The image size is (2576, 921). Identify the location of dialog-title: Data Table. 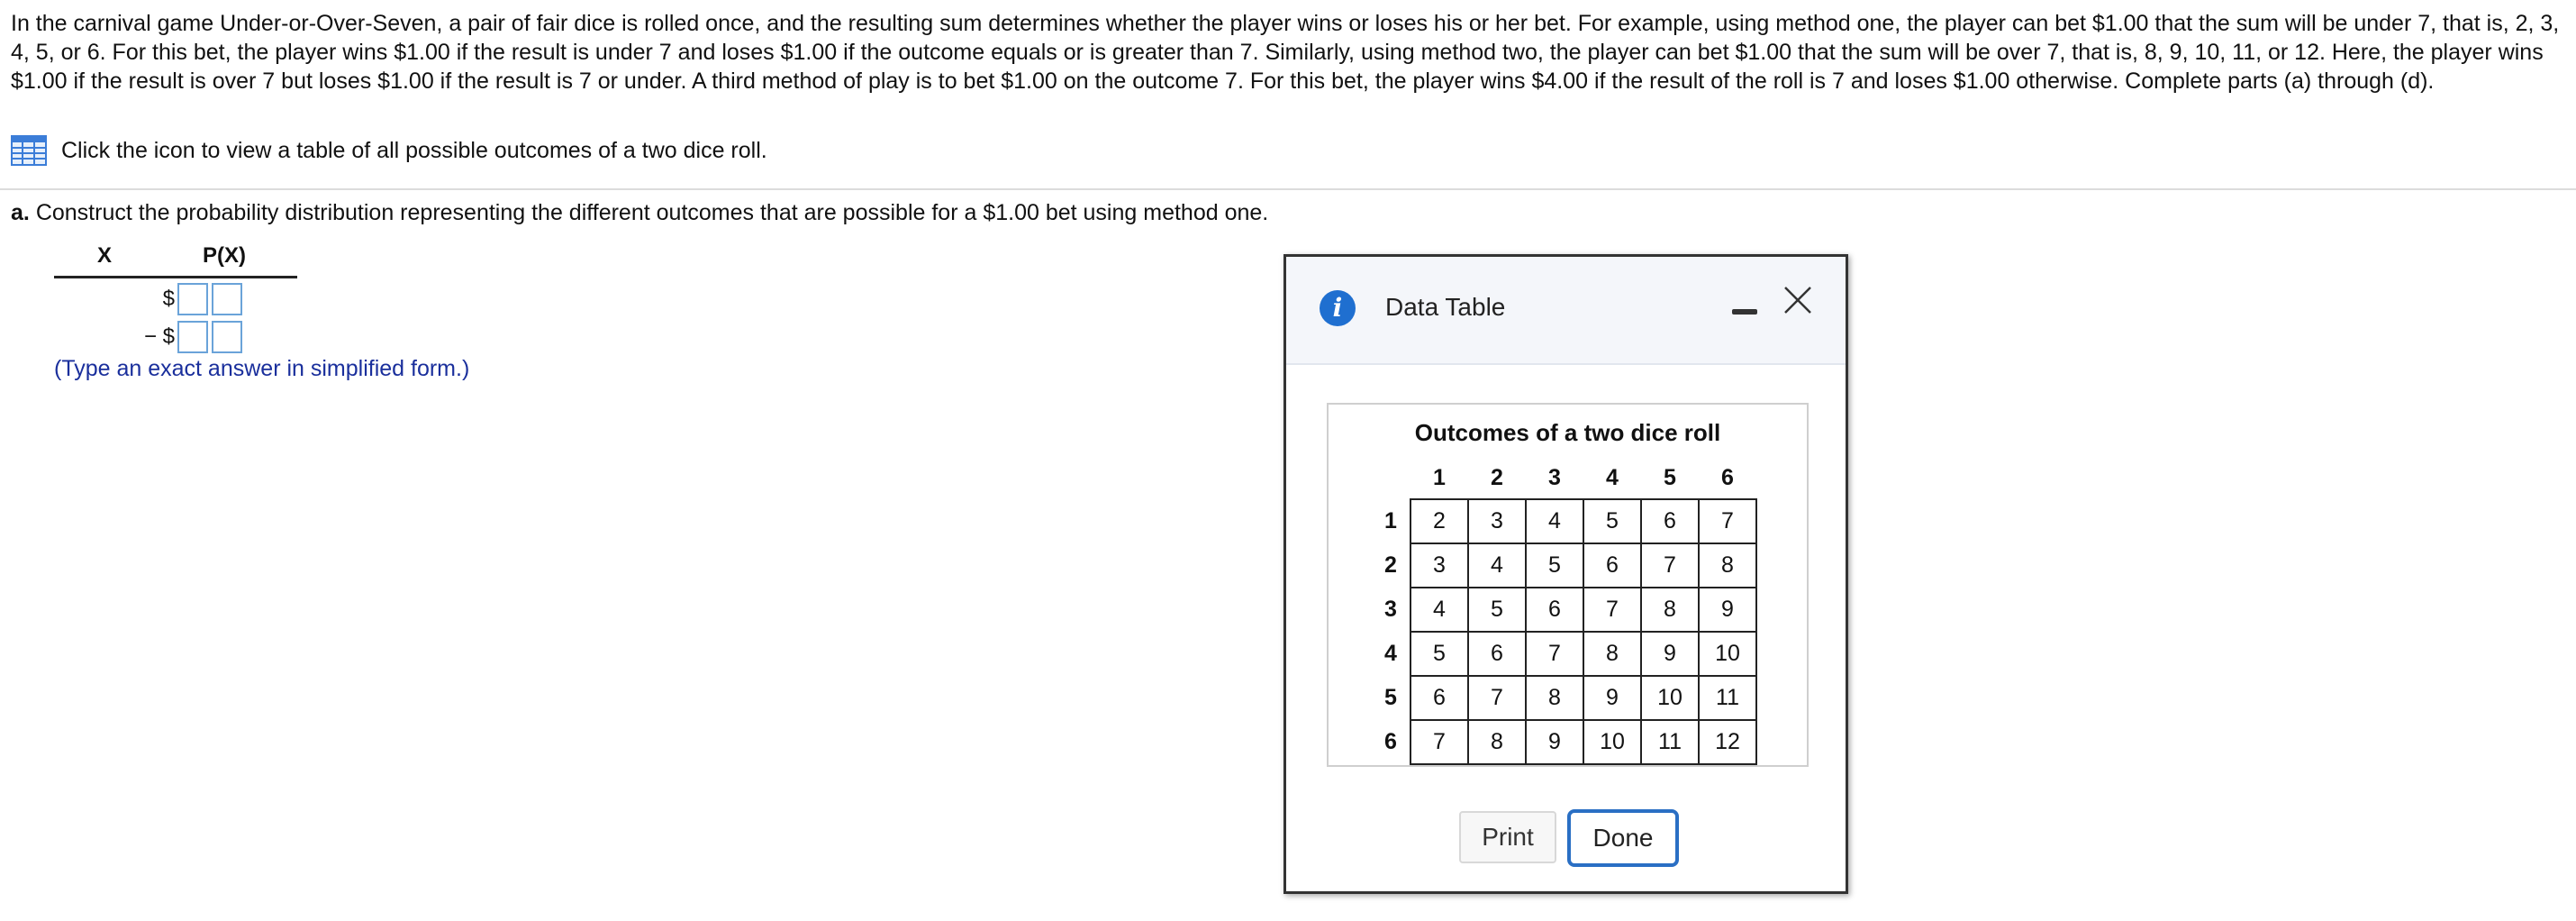
(1446, 307).